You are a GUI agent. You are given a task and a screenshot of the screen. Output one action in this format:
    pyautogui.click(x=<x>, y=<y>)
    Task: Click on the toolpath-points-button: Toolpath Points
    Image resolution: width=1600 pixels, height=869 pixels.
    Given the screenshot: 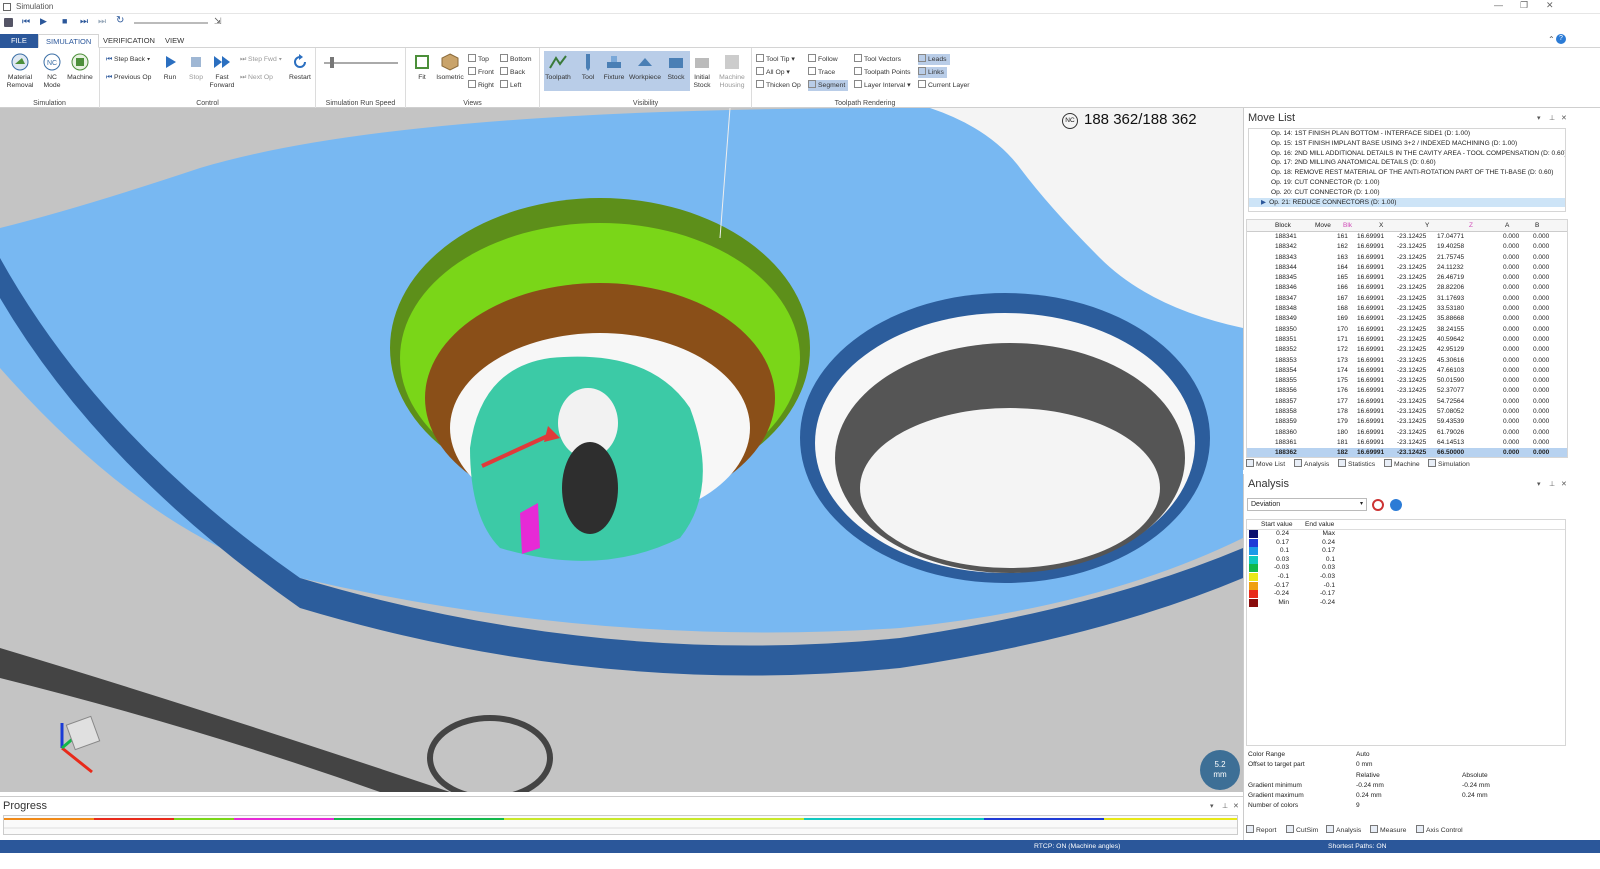 What is the action you would take?
    pyautogui.click(x=882, y=72)
    